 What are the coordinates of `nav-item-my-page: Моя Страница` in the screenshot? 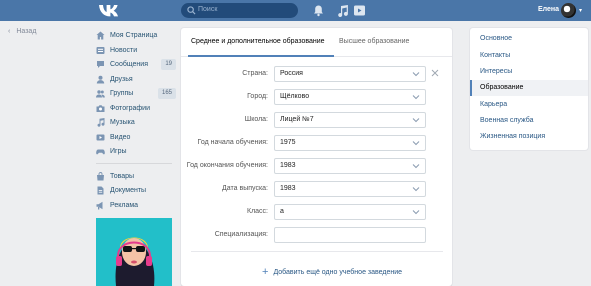 It's located at (136, 36).